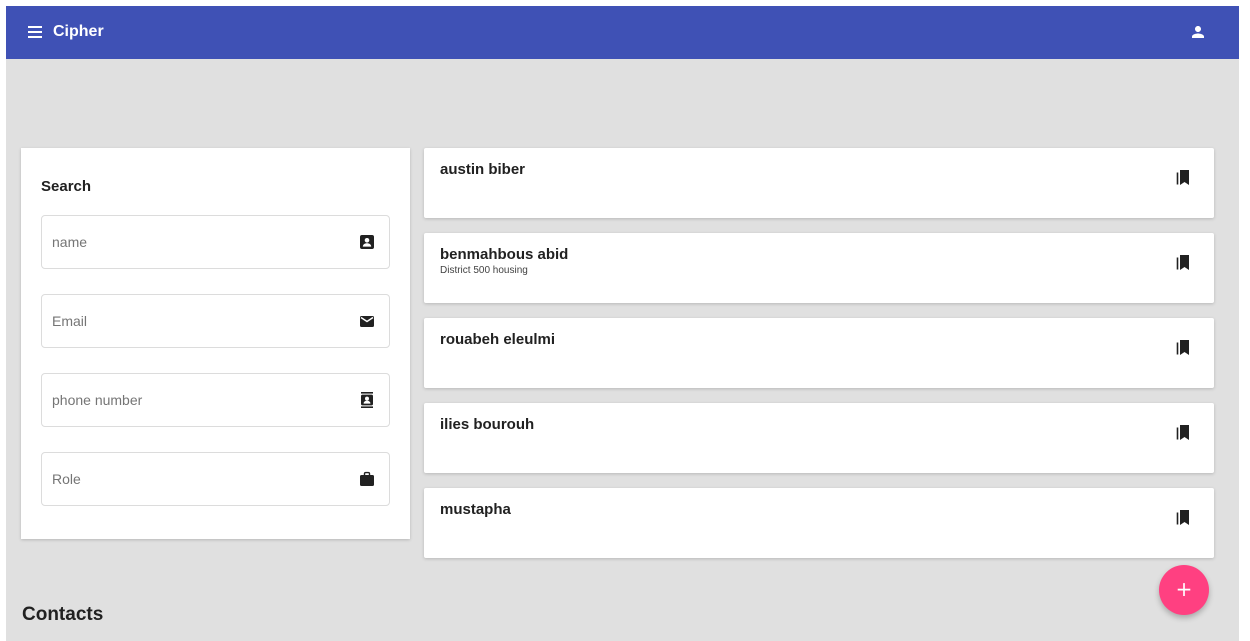 Image resolution: width=1250 pixels, height=641 pixels. What do you see at coordinates (819, 438) in the screenshot?
I see `contact-item: ilies bourouh` at bounding box center [819, 438].